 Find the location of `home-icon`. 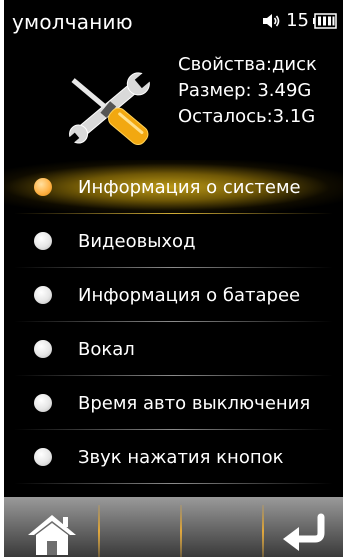

home-icon is located at coordinates (52, 534).